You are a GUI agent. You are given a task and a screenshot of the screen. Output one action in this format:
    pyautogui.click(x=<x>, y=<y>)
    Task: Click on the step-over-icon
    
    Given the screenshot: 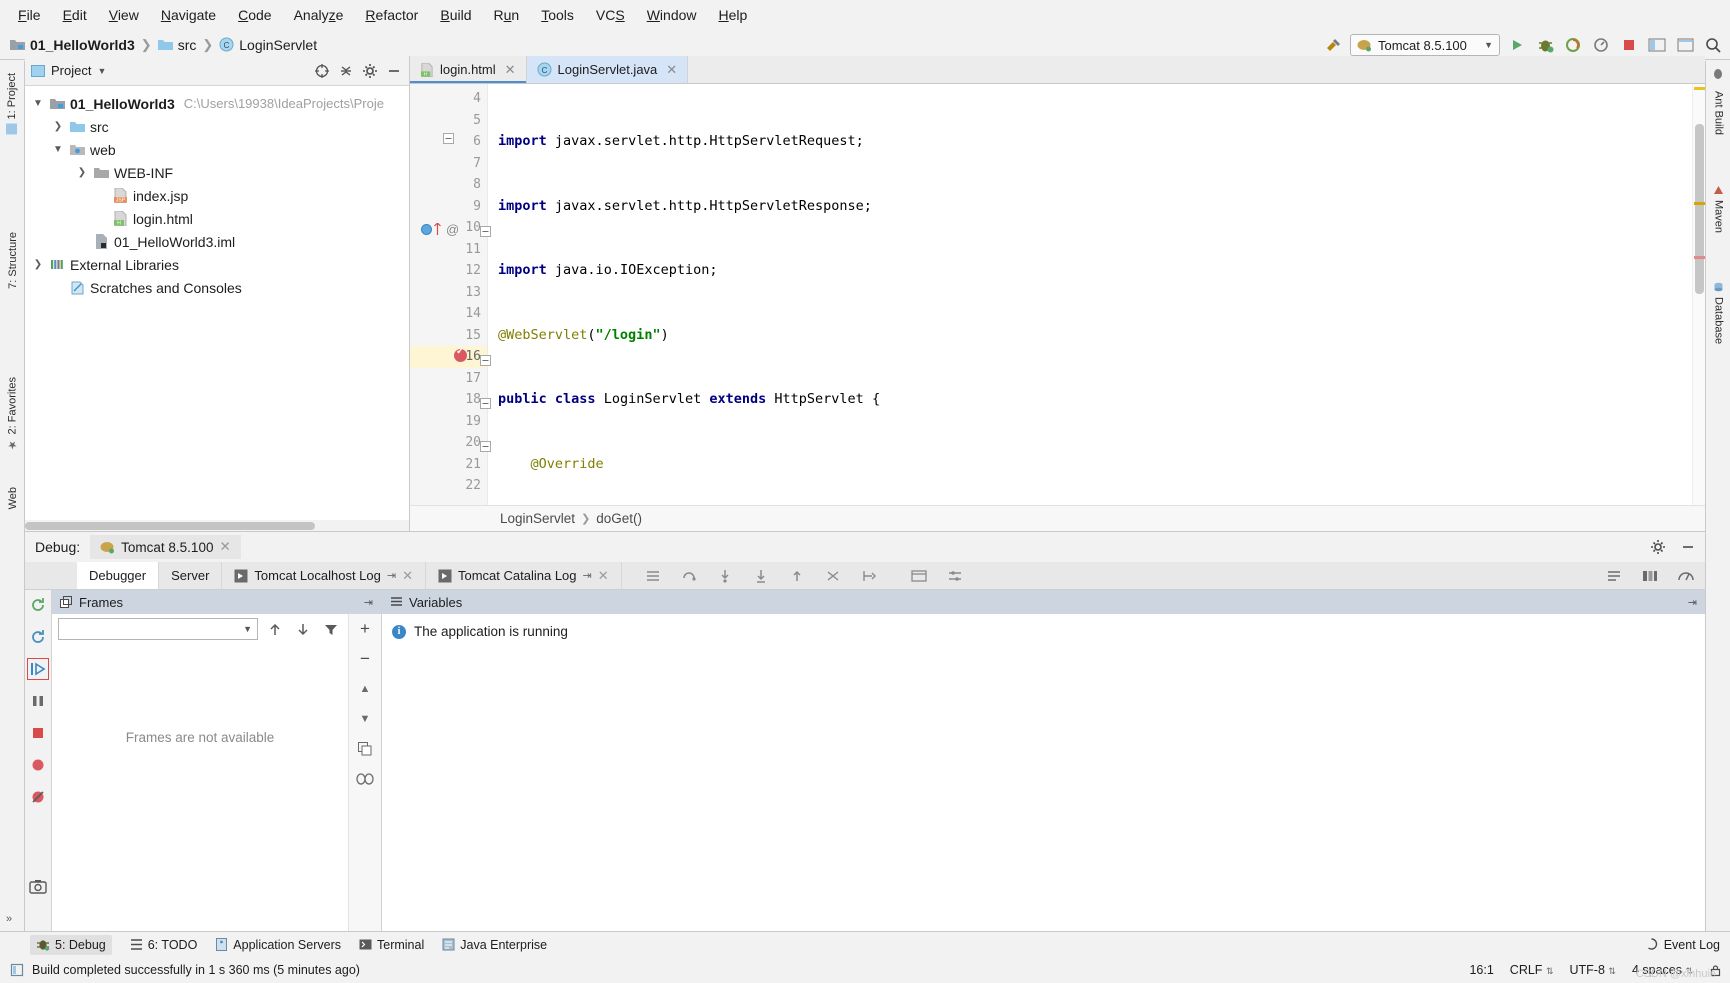 What is the action you would take?
    pyautogui.click(x=689, y=576)
    